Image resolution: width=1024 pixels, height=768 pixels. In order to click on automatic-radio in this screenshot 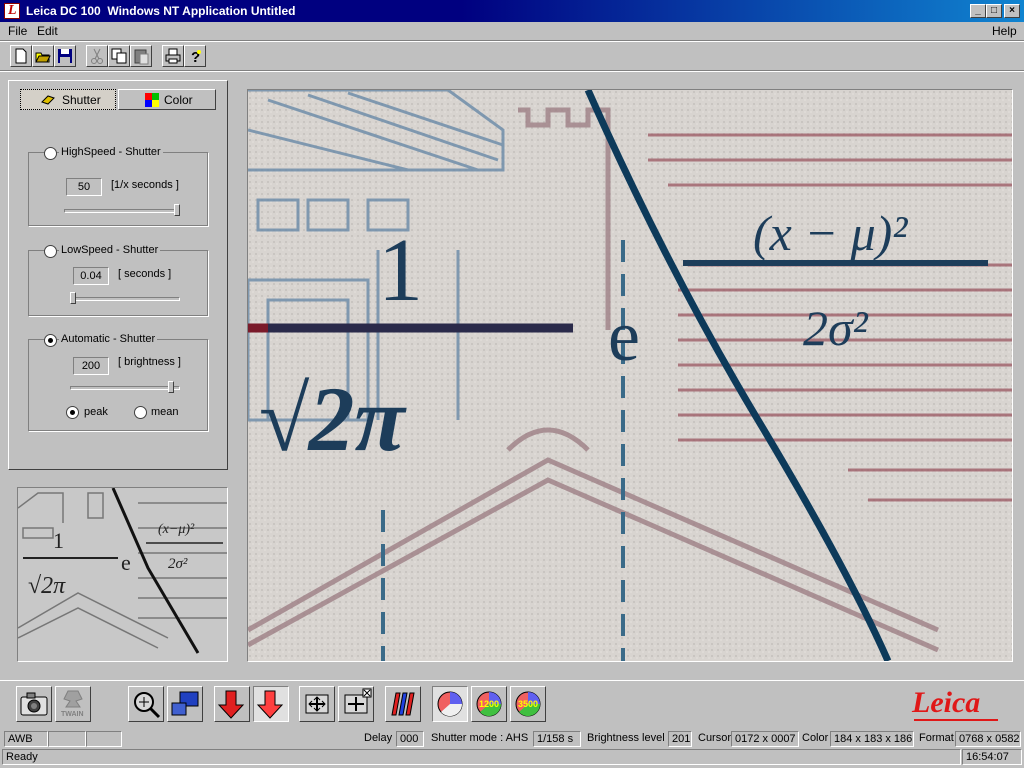, I will do `click(50, 340)`.